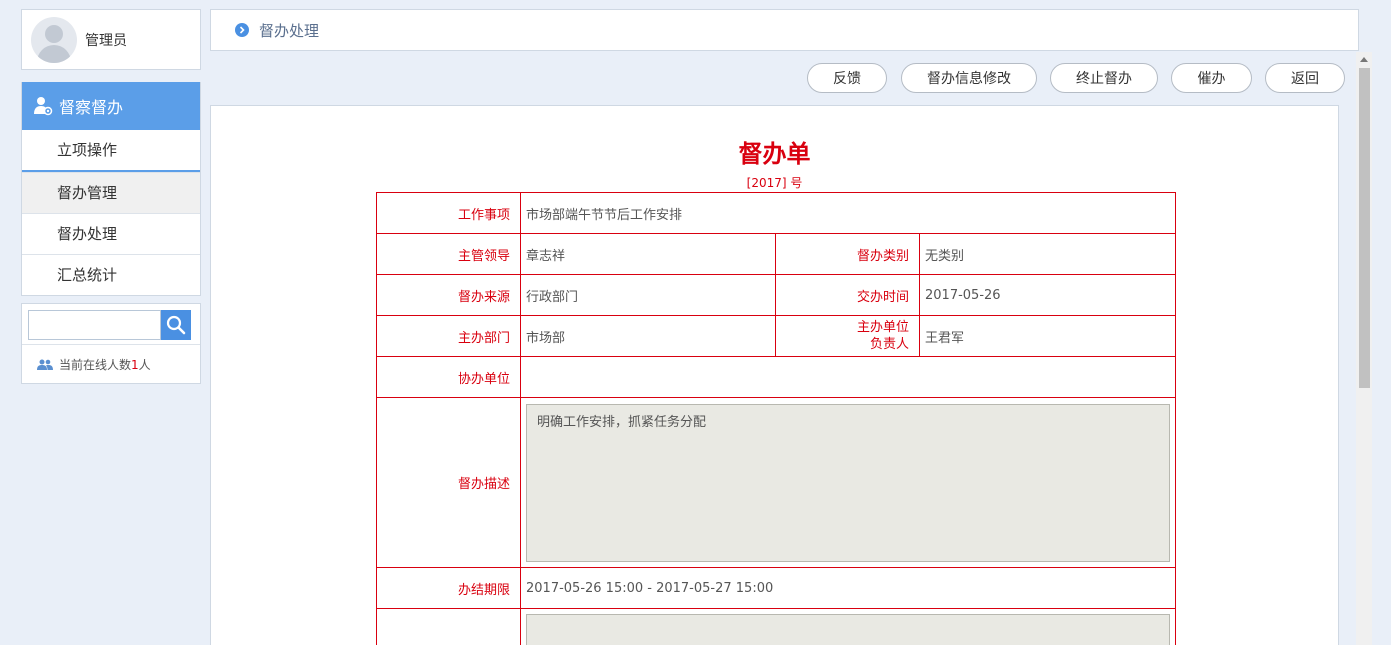 Image resolution: width=1391 pixels, height=645 pixels. Describe the element at coordinates (847, 336) in the screenshot. I see `label-owner: 主办单位 负责人` at that location.